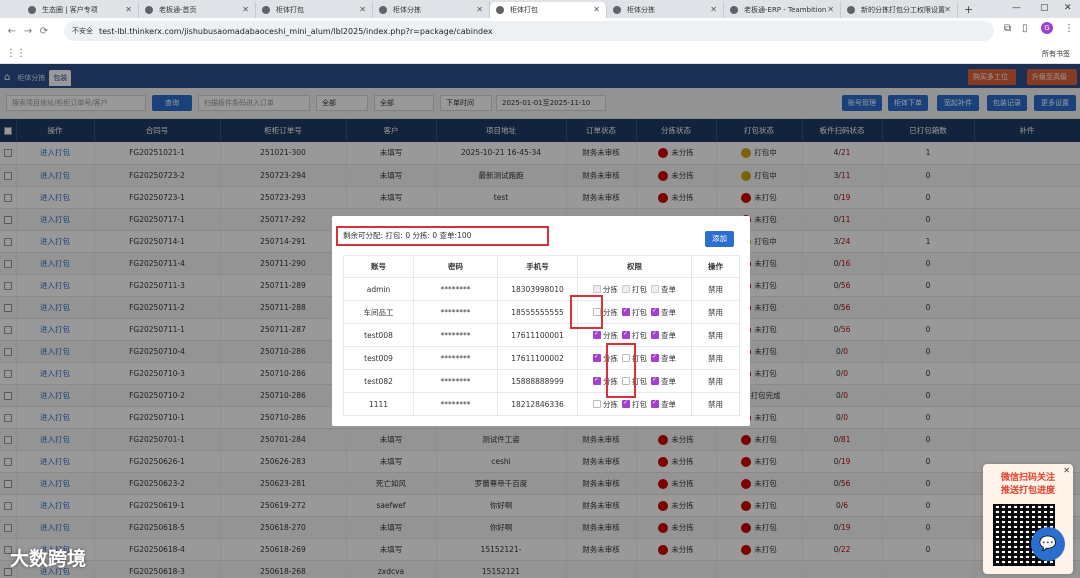 This screenshot has height=578, width=1080. Describe the element at coordinates (1068, 8) in the screenshot. I see `close-window-icon: ✕` at that location.